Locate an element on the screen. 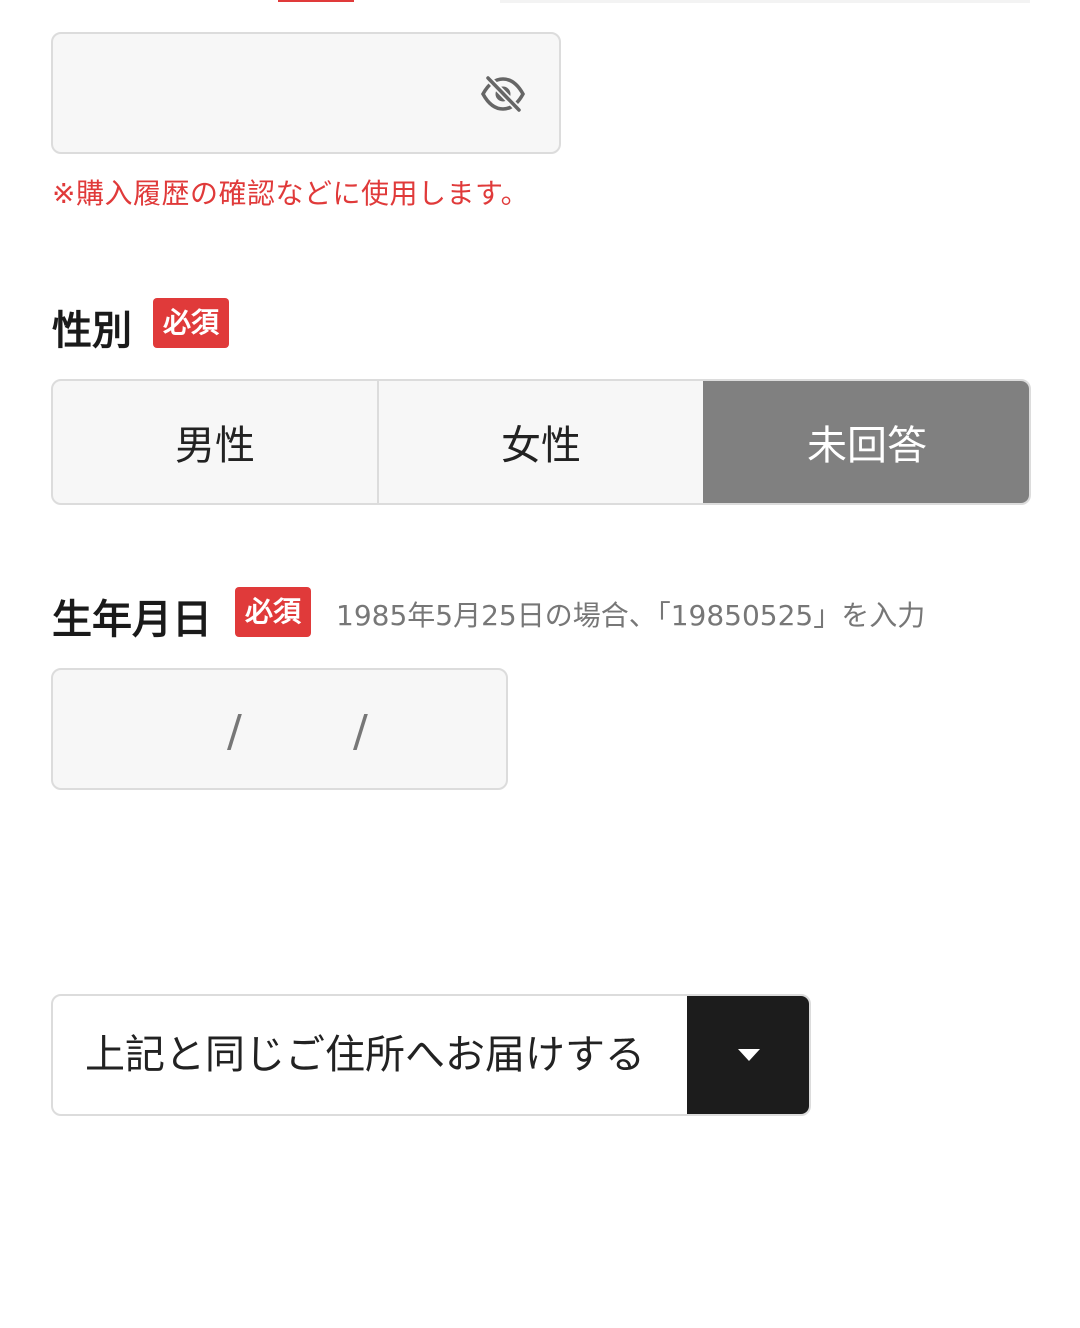 This screenshot has height=1328, width=1080. gender-option-female: 女性 is located at coordinates (540, 442).